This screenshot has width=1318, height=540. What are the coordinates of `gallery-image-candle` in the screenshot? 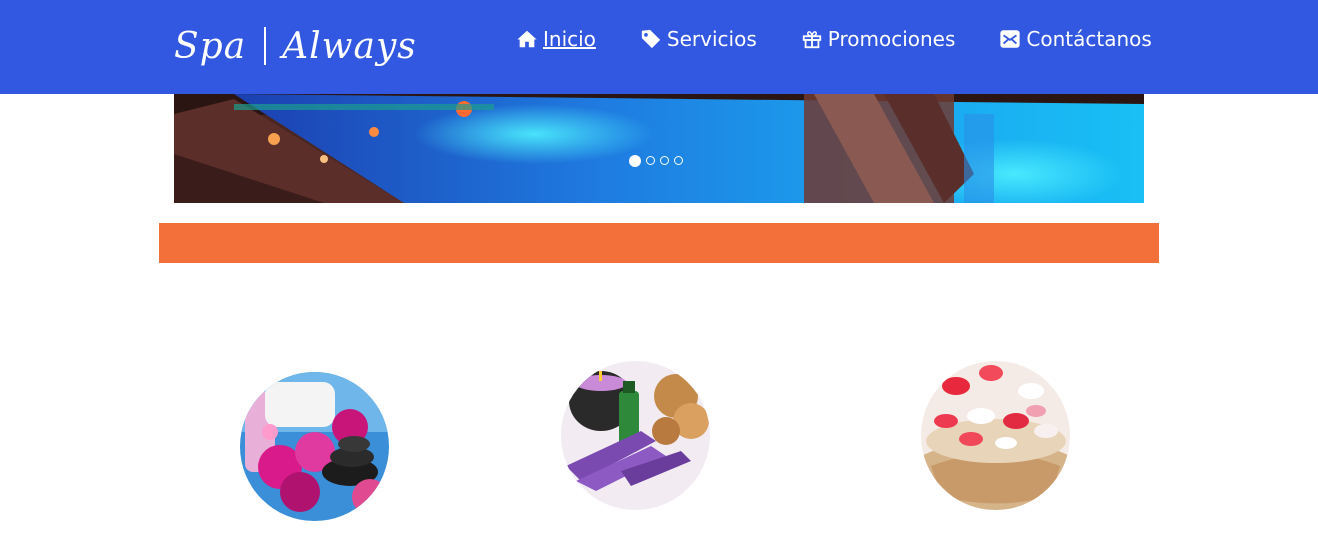 It's located at (635, 435).